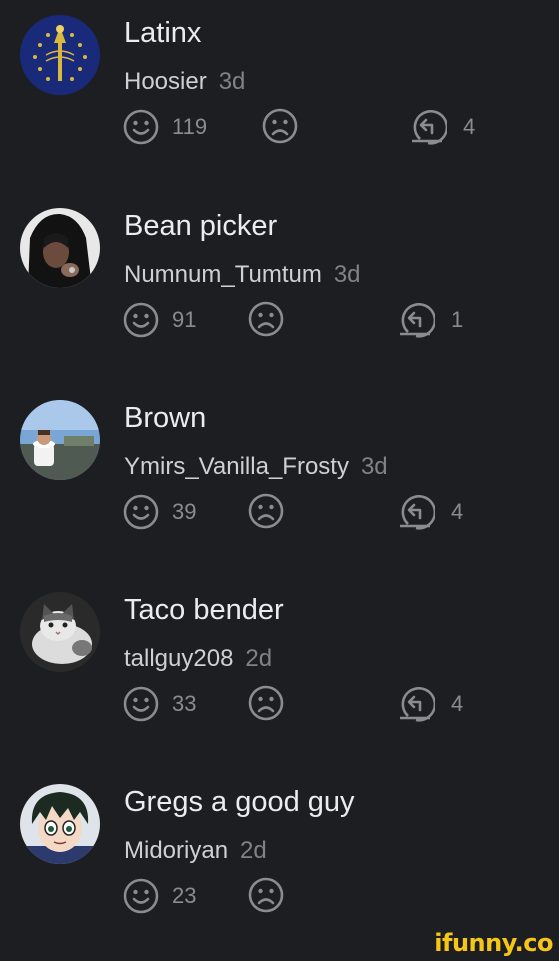  I want to click on username: Ymirs_Vanilla_Frosty, so click(236, 466).